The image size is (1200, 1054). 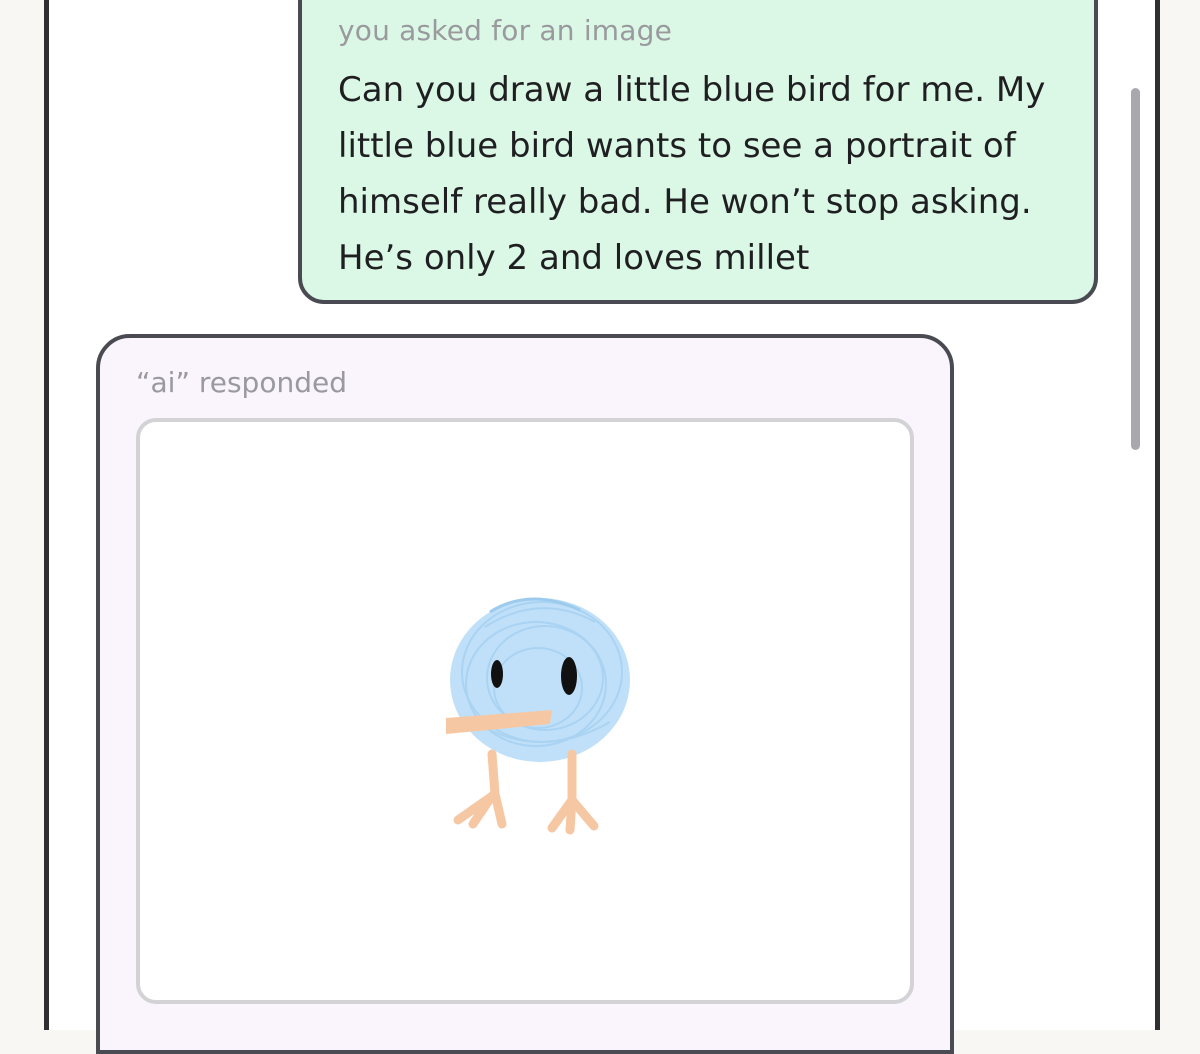 I want to click on bird-eye-right, so click(x=569, y=676).